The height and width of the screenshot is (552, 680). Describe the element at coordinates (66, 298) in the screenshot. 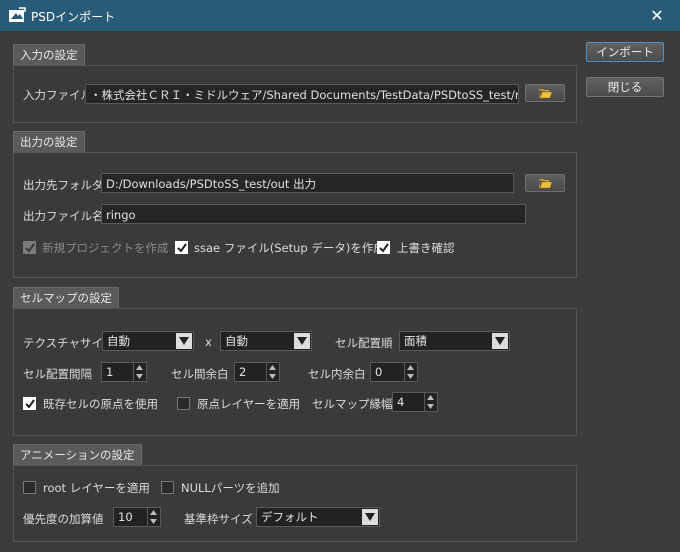

I see `cellmap-section-header: セルマップの設定` at that location.